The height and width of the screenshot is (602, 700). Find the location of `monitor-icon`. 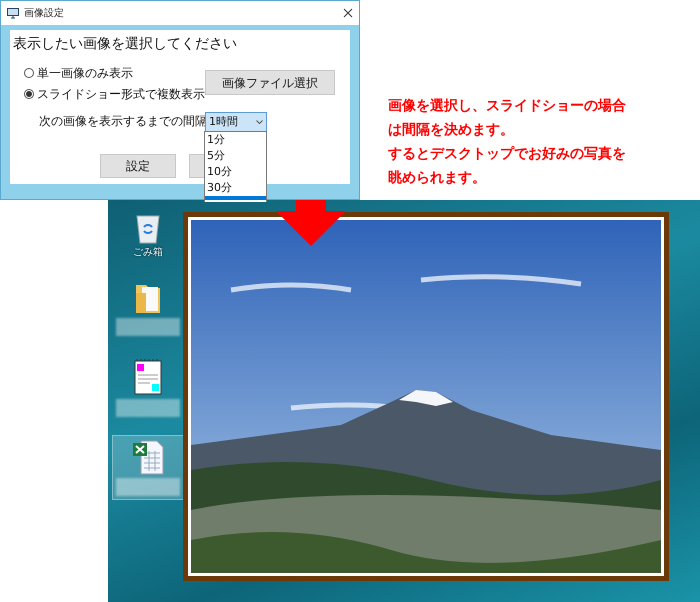

monitor-icon is located at coordinates (13, 13).